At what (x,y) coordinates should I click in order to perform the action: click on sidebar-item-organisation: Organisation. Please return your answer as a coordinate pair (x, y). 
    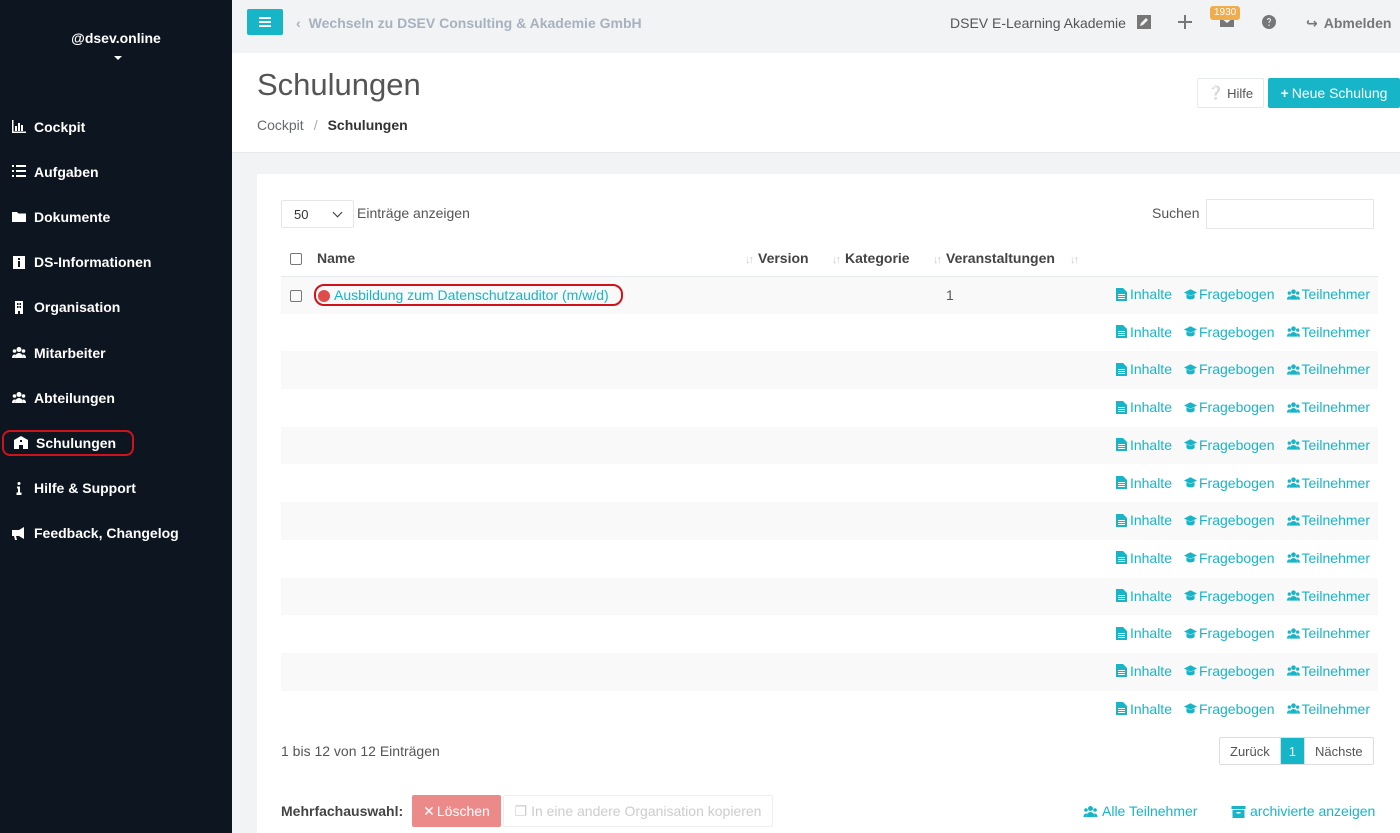
    Looking at the image, I should click on (116, 307).